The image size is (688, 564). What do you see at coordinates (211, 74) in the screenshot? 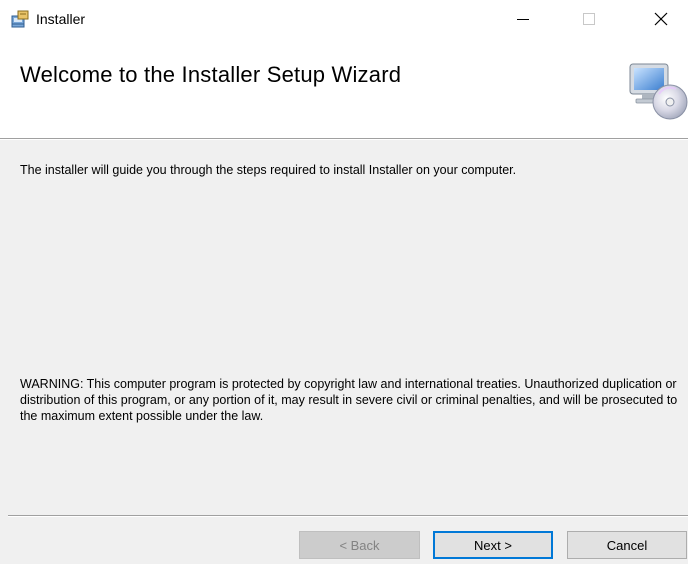
I see `page-title: Welcome to the Installer Setup Wizard` at bounding box center [211, 74].